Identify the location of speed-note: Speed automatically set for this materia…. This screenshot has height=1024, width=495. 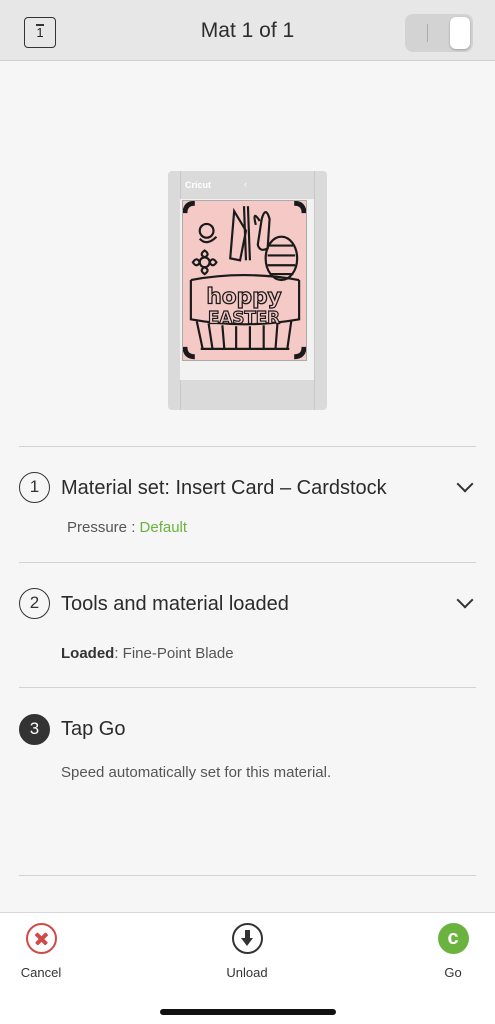
(196, 772).